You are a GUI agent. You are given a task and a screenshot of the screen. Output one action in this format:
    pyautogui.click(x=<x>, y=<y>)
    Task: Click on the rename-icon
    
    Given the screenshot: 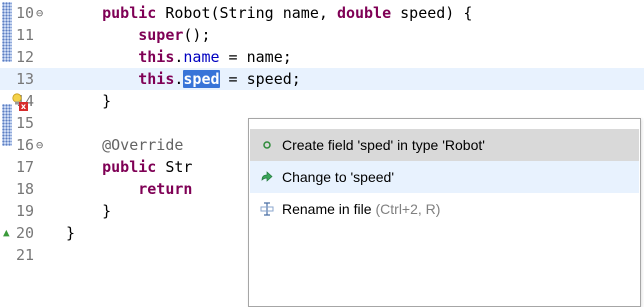 What is the action you would take?
    pyautogui.click(x=267, y=209)
    